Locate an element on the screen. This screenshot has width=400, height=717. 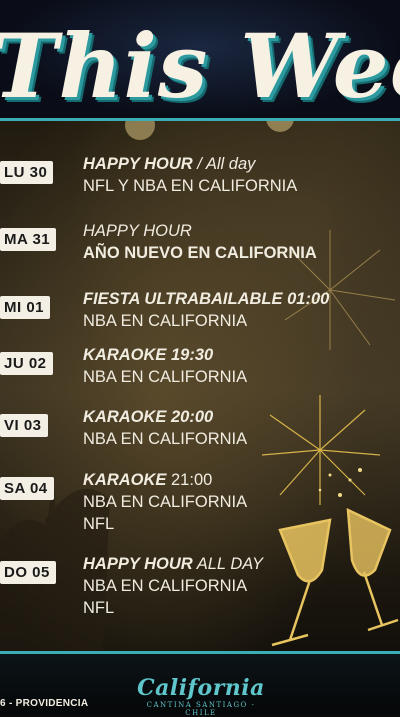
day-badge: MI 01 is located at coordinates (25, 307).